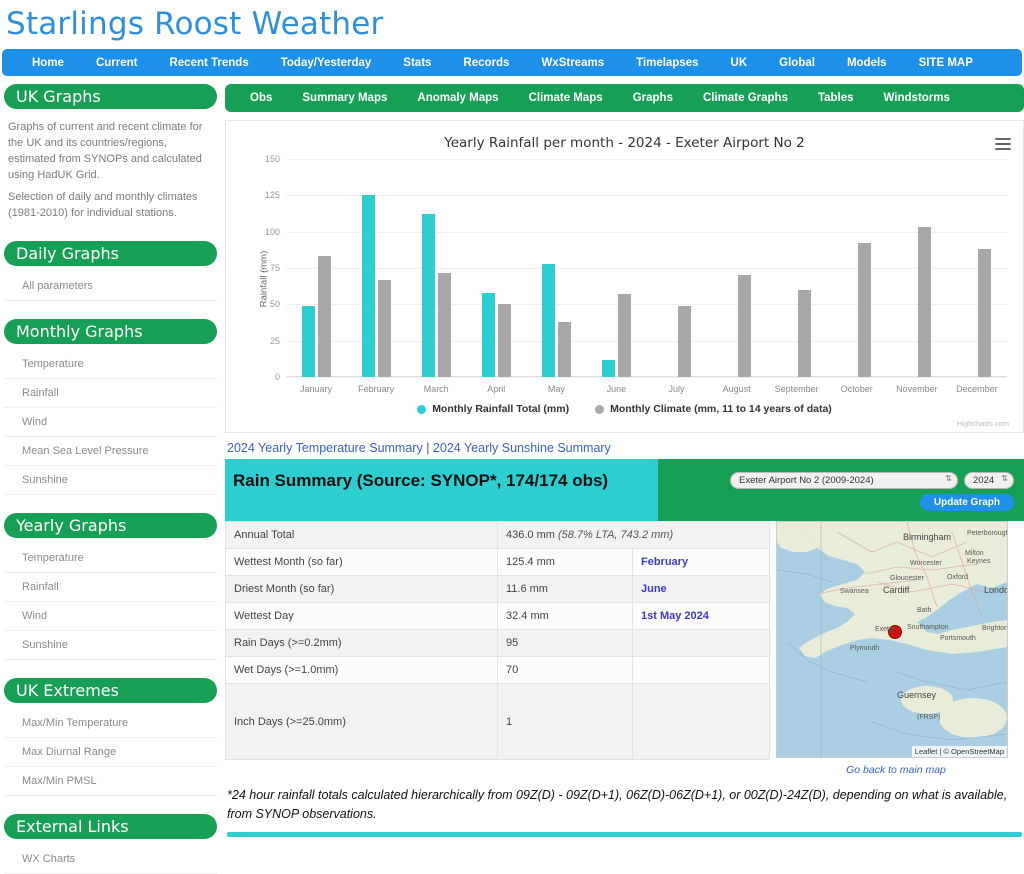 The height and width of the screenshot is (874, 1024). I want to click on sidebar-heading-uk-extremes: UK Extremes, so click(110, 690).